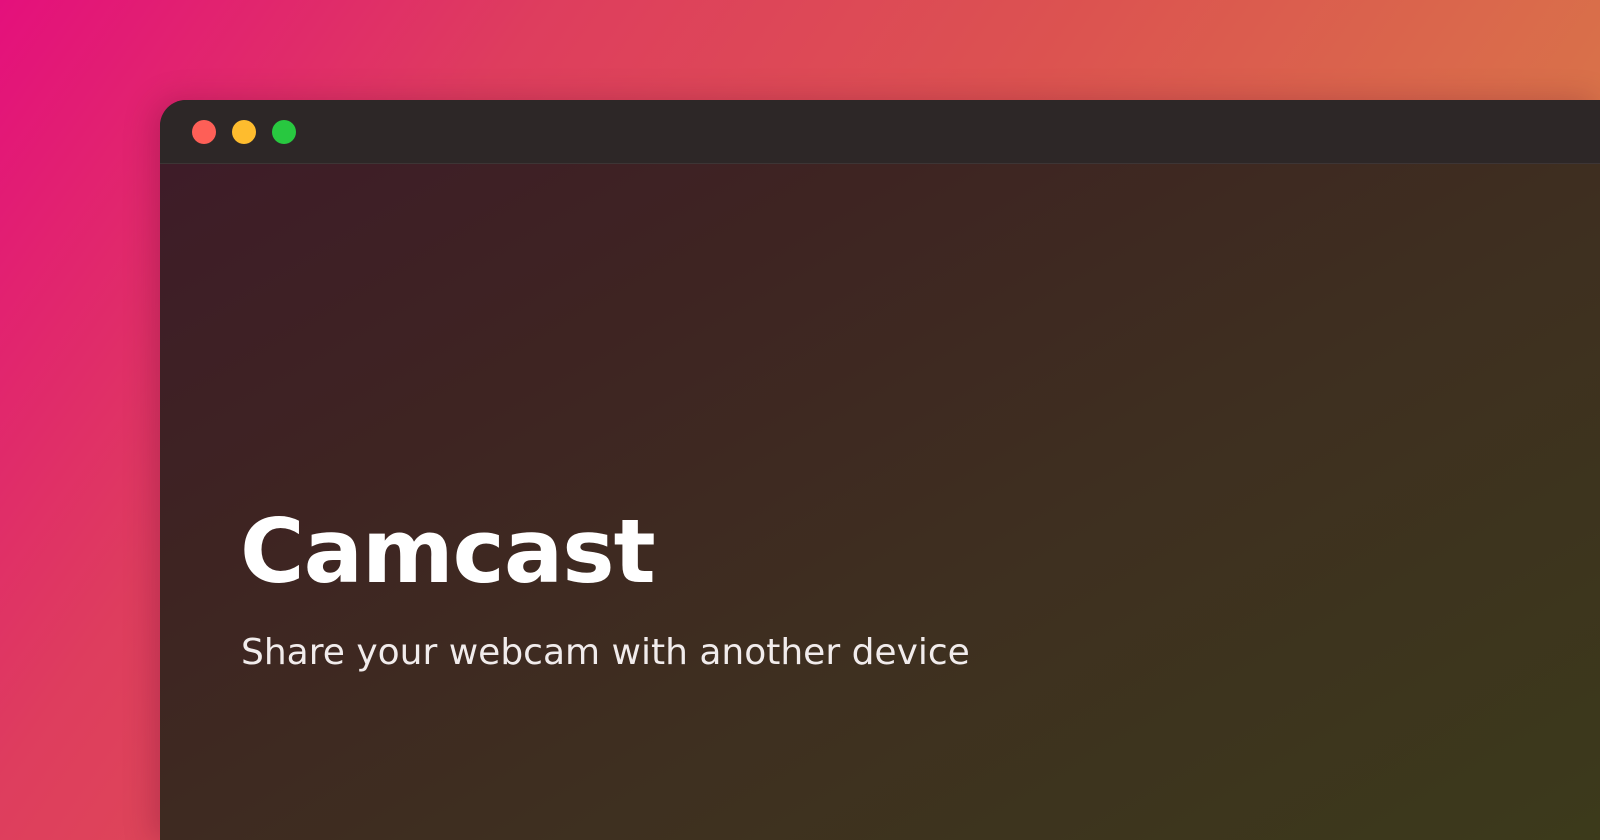 This screenshot has width=1600, height=840. What do you see at coordinates (880, 132) in the screenshot?
I see `window-titlebar` at bounding box center [880, 132].